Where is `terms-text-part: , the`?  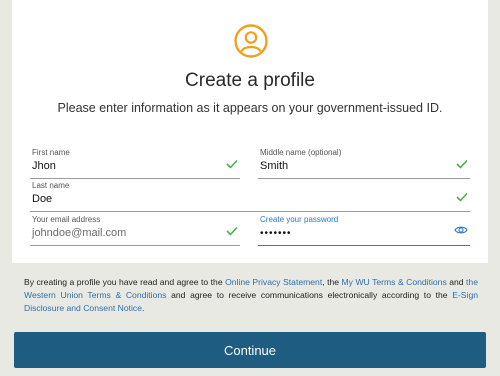
terms-text-part: , the is located at coordinates (332, 282).